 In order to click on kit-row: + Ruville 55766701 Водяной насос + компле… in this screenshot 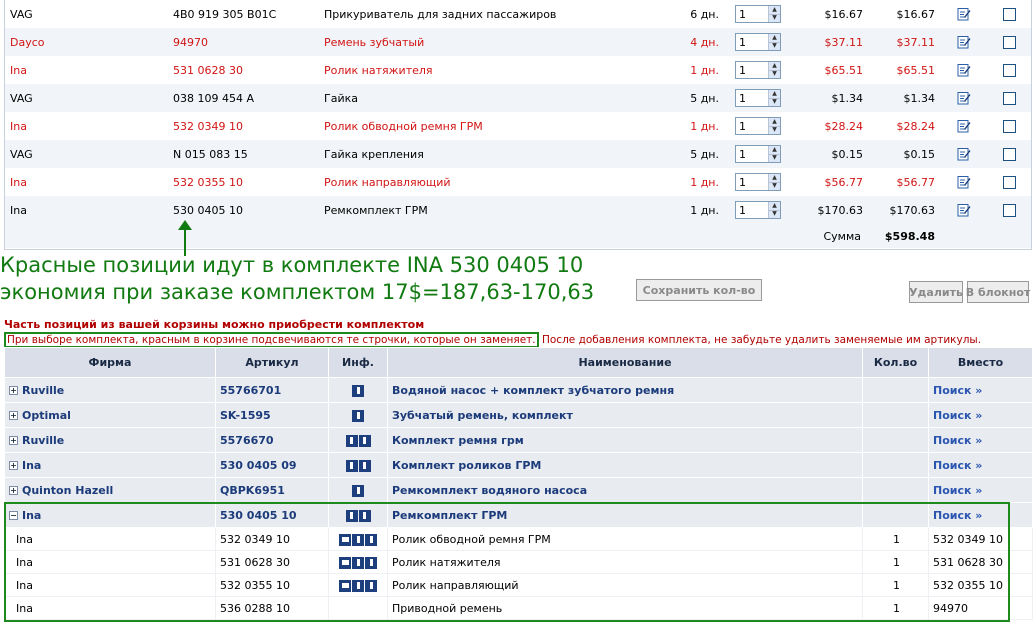, I will do `click(518, 390)`.